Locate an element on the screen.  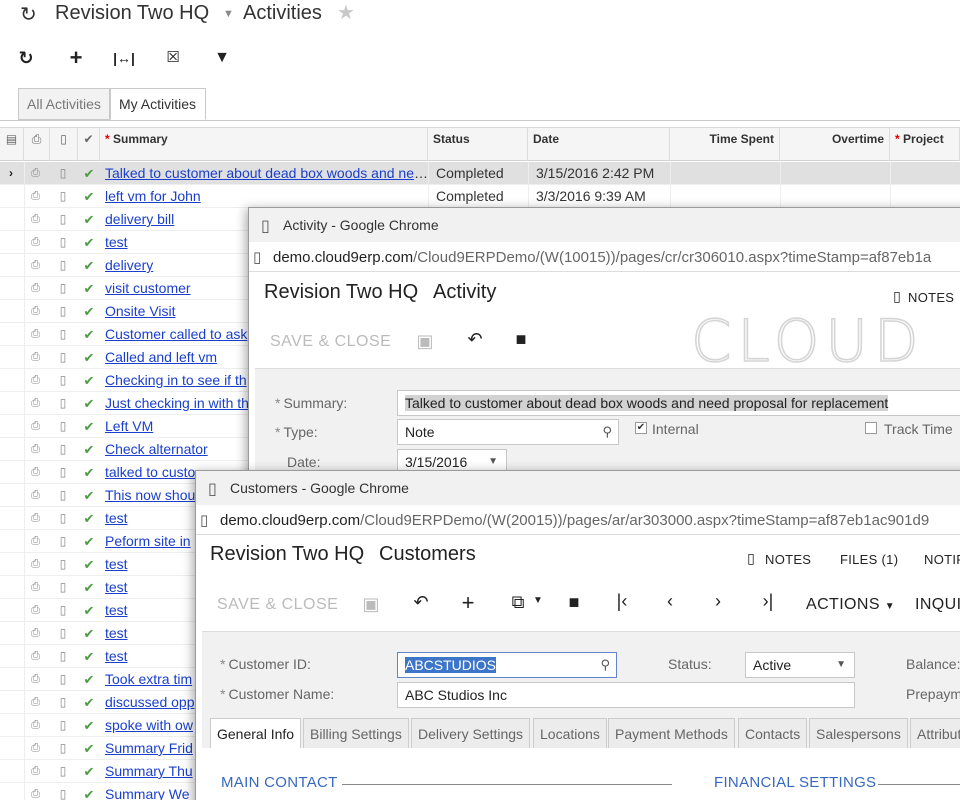
tab-all-activities: All Activities is located at coordinates (64, 104).